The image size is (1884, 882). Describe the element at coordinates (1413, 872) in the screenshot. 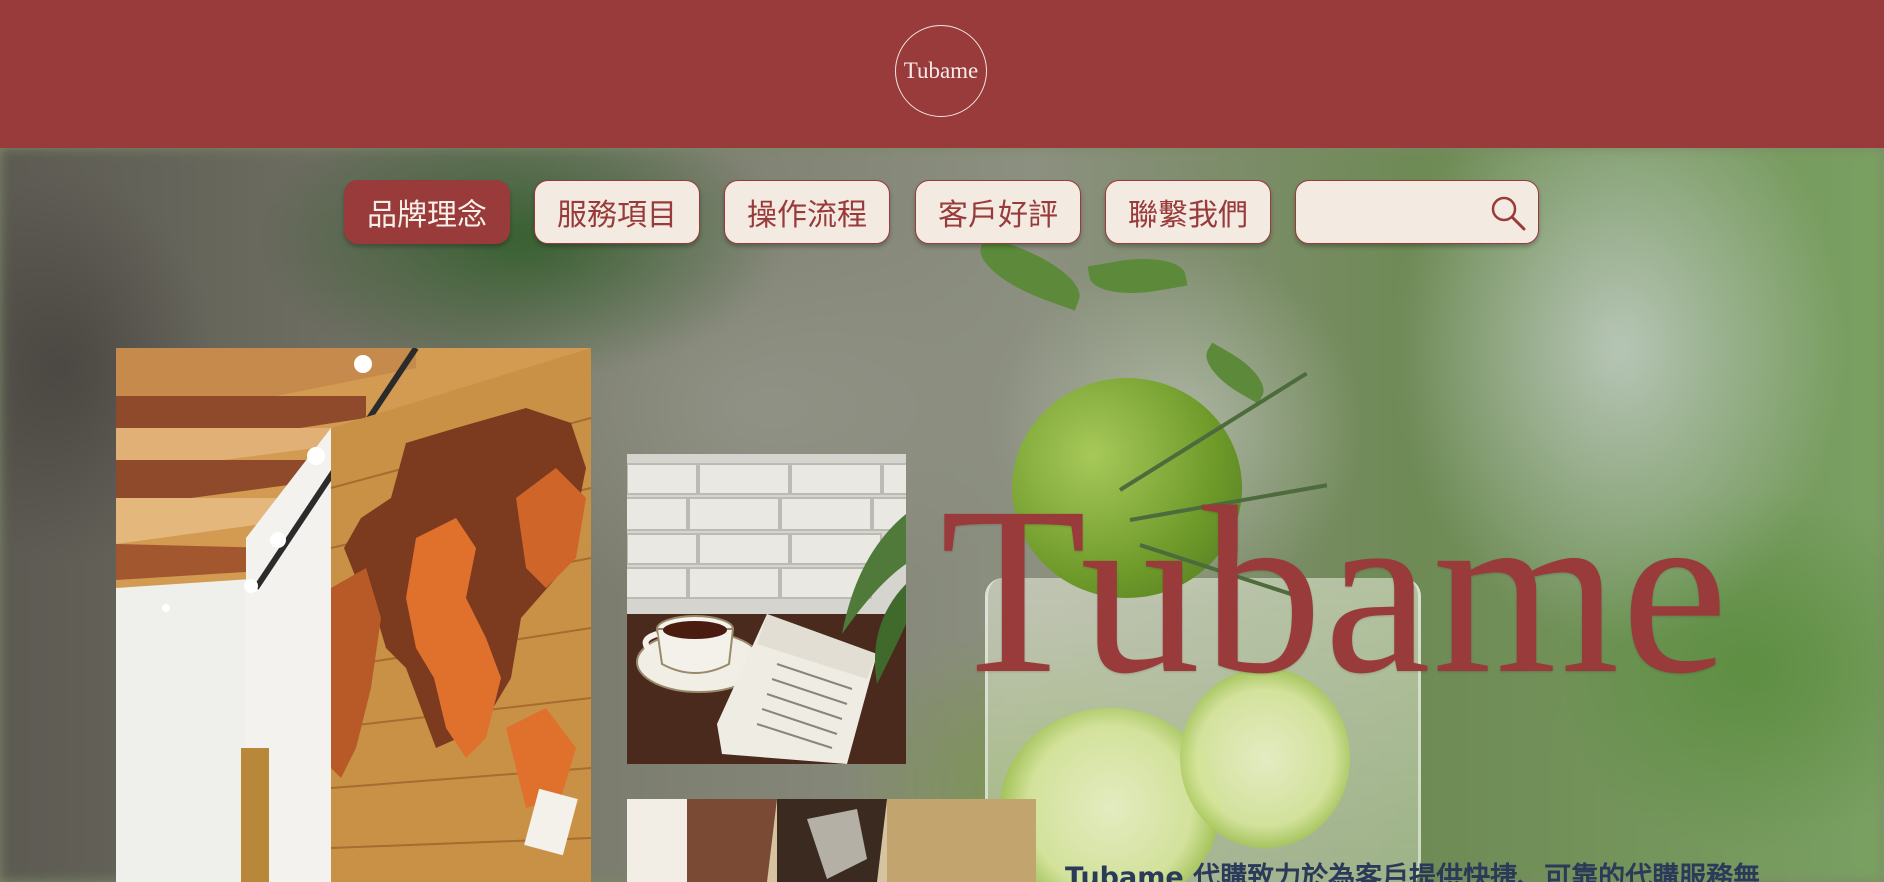

I see `hero-description: Tubame 代購致力於為客戶提供快捷、可靠的代購服務無` at that location.